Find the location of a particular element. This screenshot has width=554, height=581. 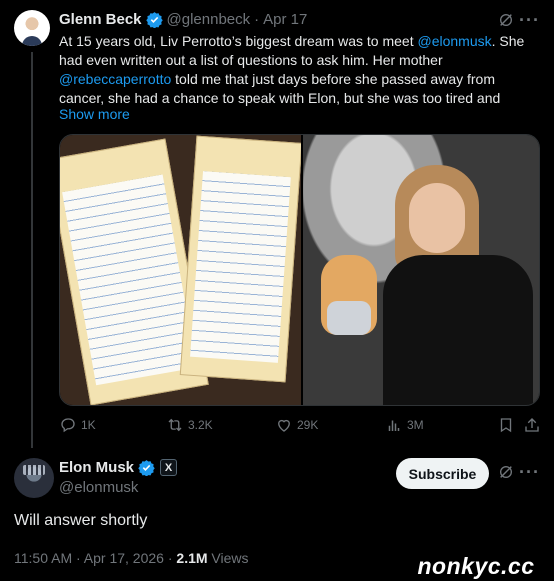

plush-toy is located at coordinates (349, 295).